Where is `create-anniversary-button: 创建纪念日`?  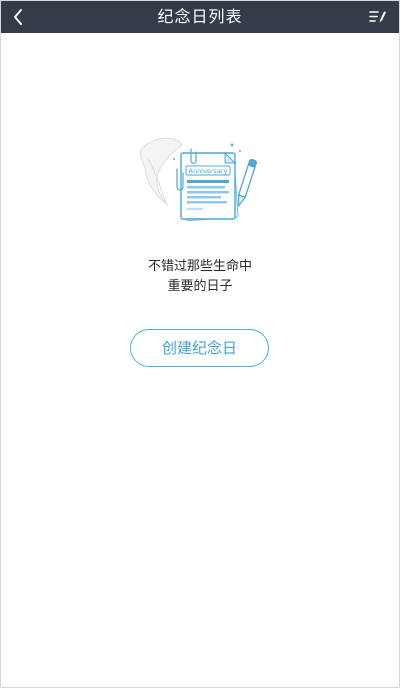 create-anniversary-button: 创建纪念日 is located at coordinates (199, 348).